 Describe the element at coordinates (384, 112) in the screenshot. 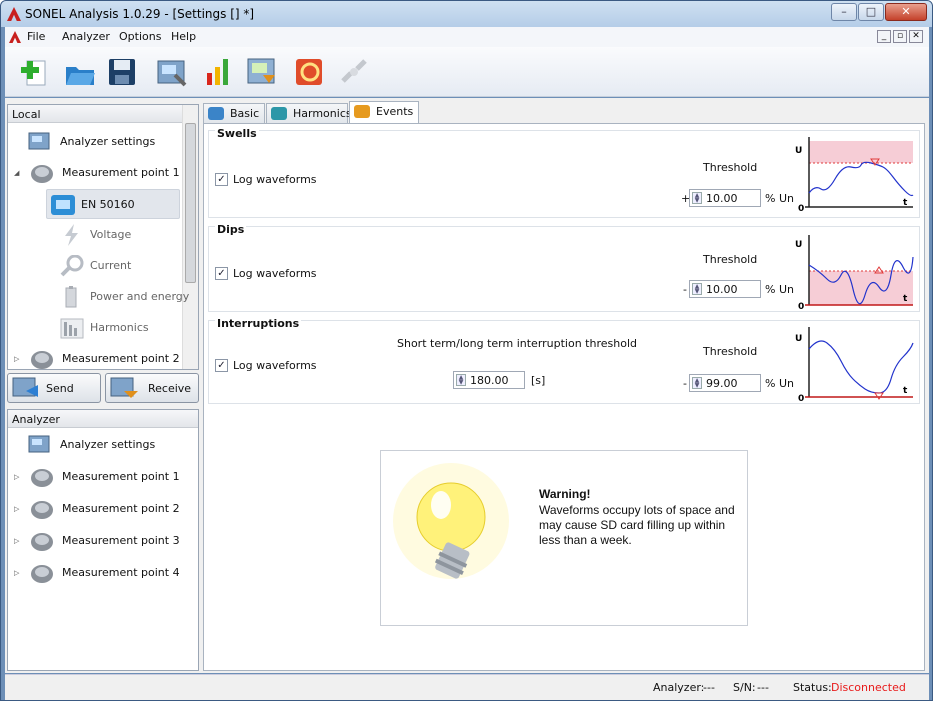

I see `tab-events: Events` at that location.